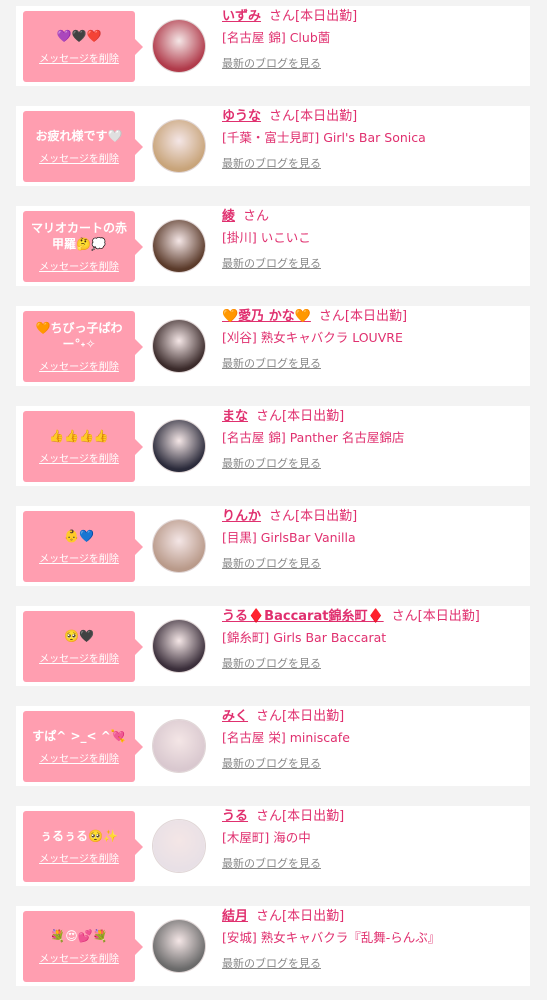 This screenshot has width=547, height=1000. Describe the element at coordinates (79, 536) in the screenshot. I see `message-text: 👶💙` at that location.